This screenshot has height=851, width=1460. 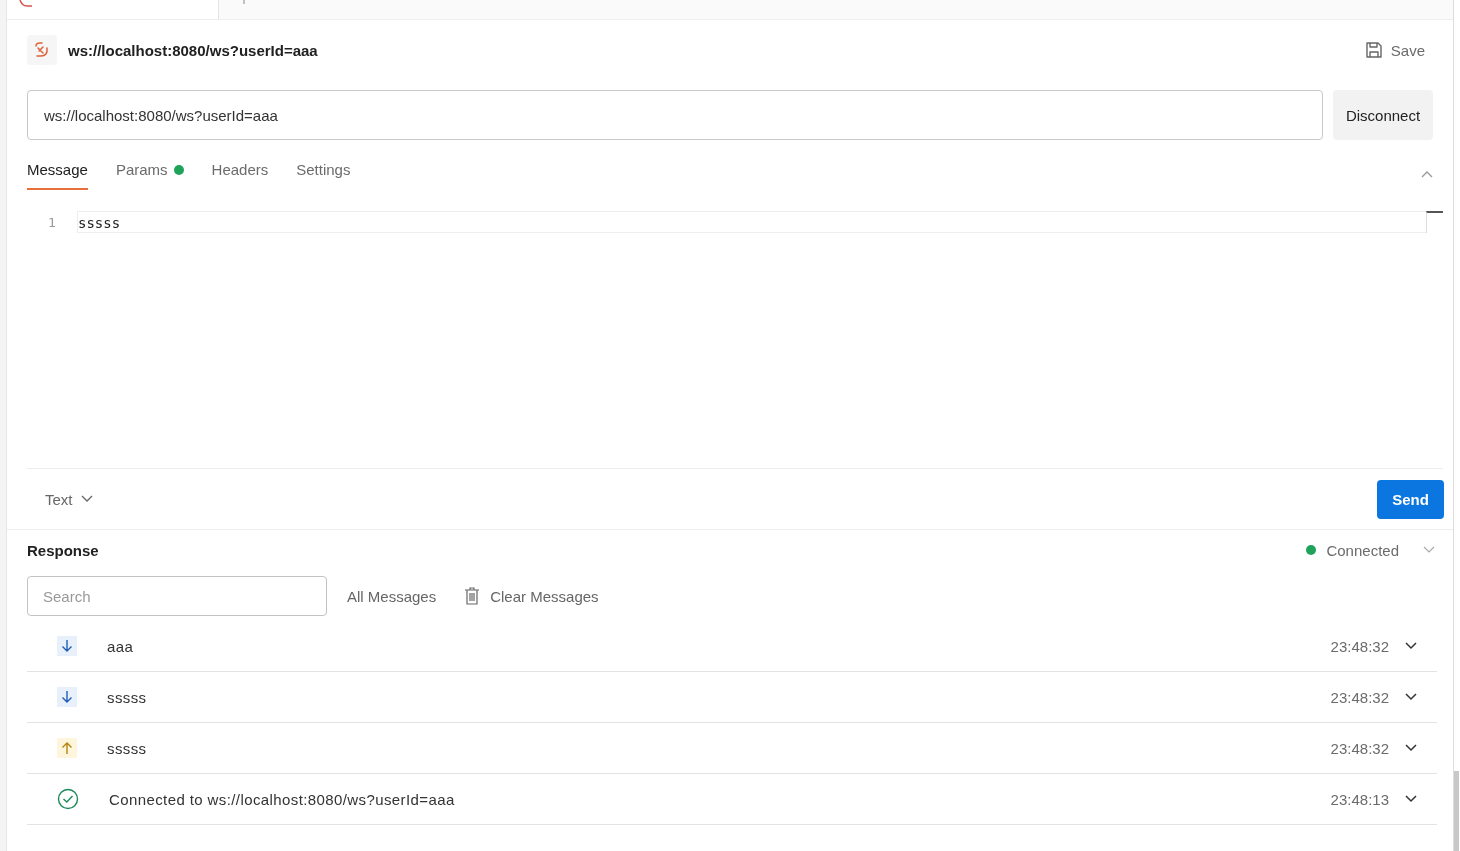 I want to click on tab: Settings, so click(x=323, y=173).